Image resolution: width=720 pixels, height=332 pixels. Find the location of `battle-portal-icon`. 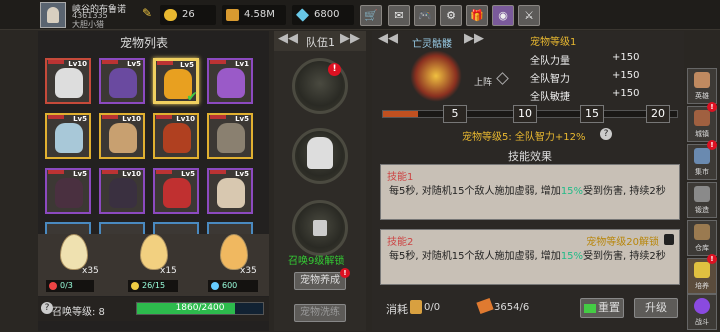

battle-portal-icon is located at coordinates (702, 306).